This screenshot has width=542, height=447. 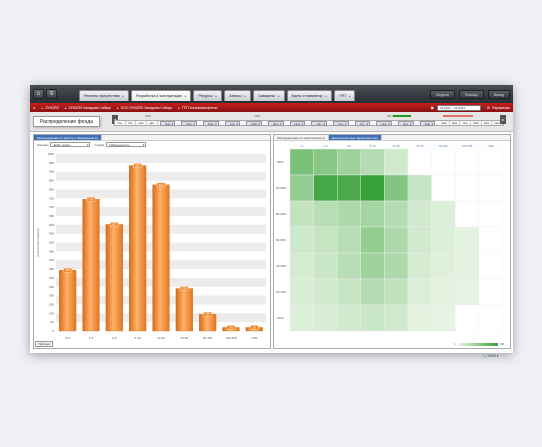 I want to click on timeline-compare-range, so click(x=458, y=116).